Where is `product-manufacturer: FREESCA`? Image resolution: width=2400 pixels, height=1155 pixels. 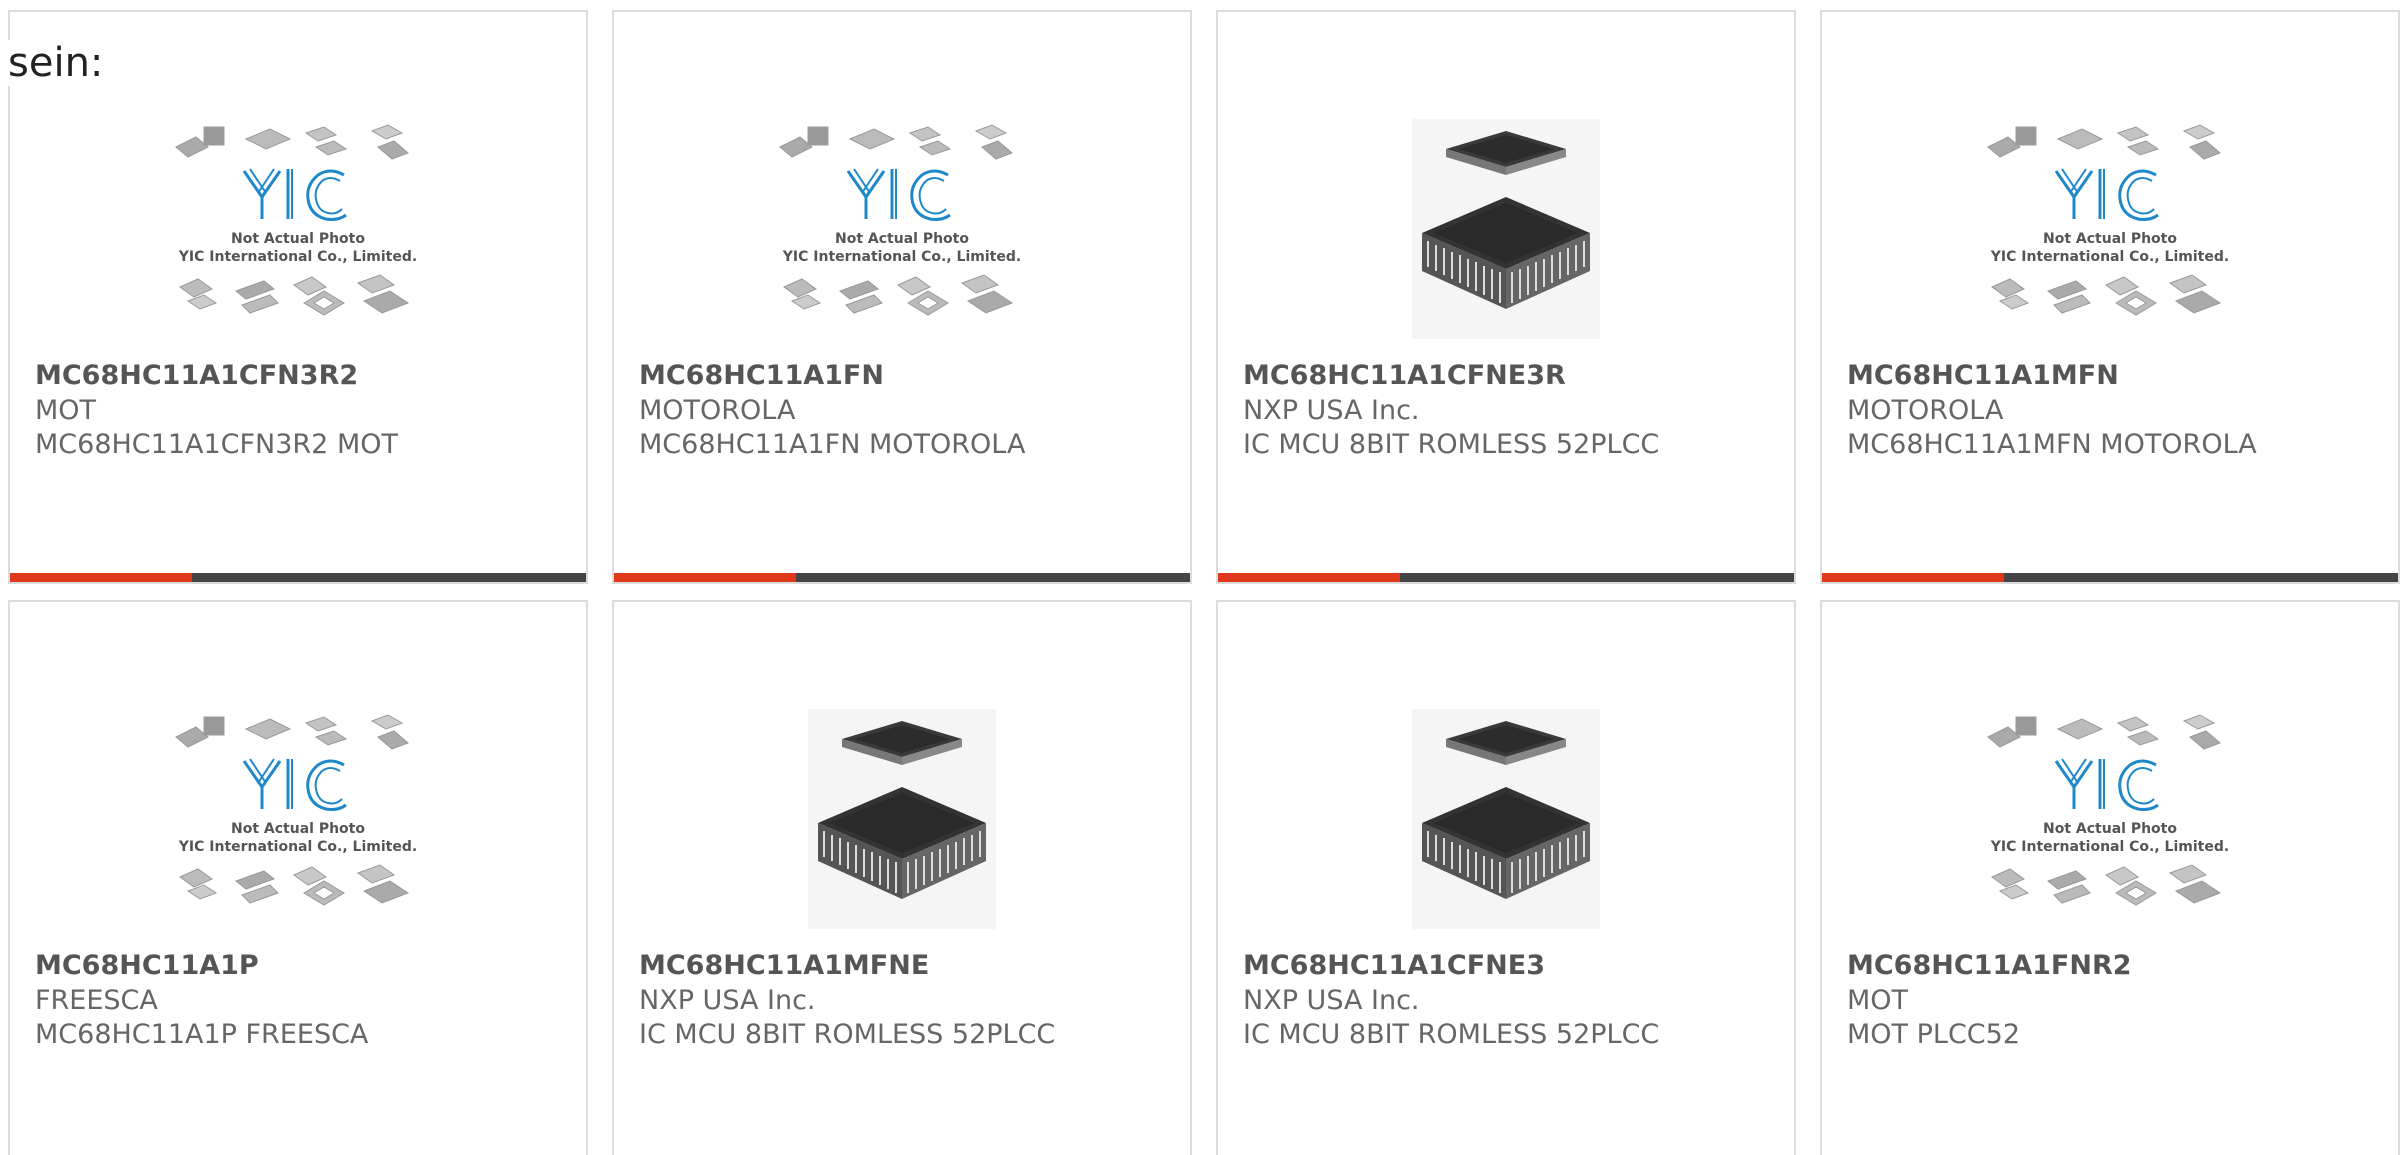 product-manufacturer: FREESCA is located at coordinates (96, 1000).